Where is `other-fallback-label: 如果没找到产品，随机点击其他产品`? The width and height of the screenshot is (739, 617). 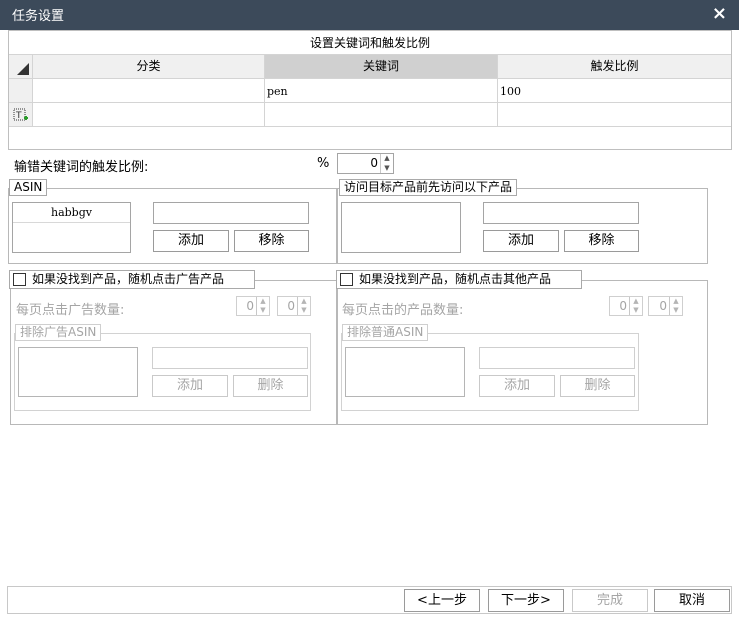
other-fallback-label: 如果没找到产品，随机点击其他产品 is located at coordinates (455, 279).